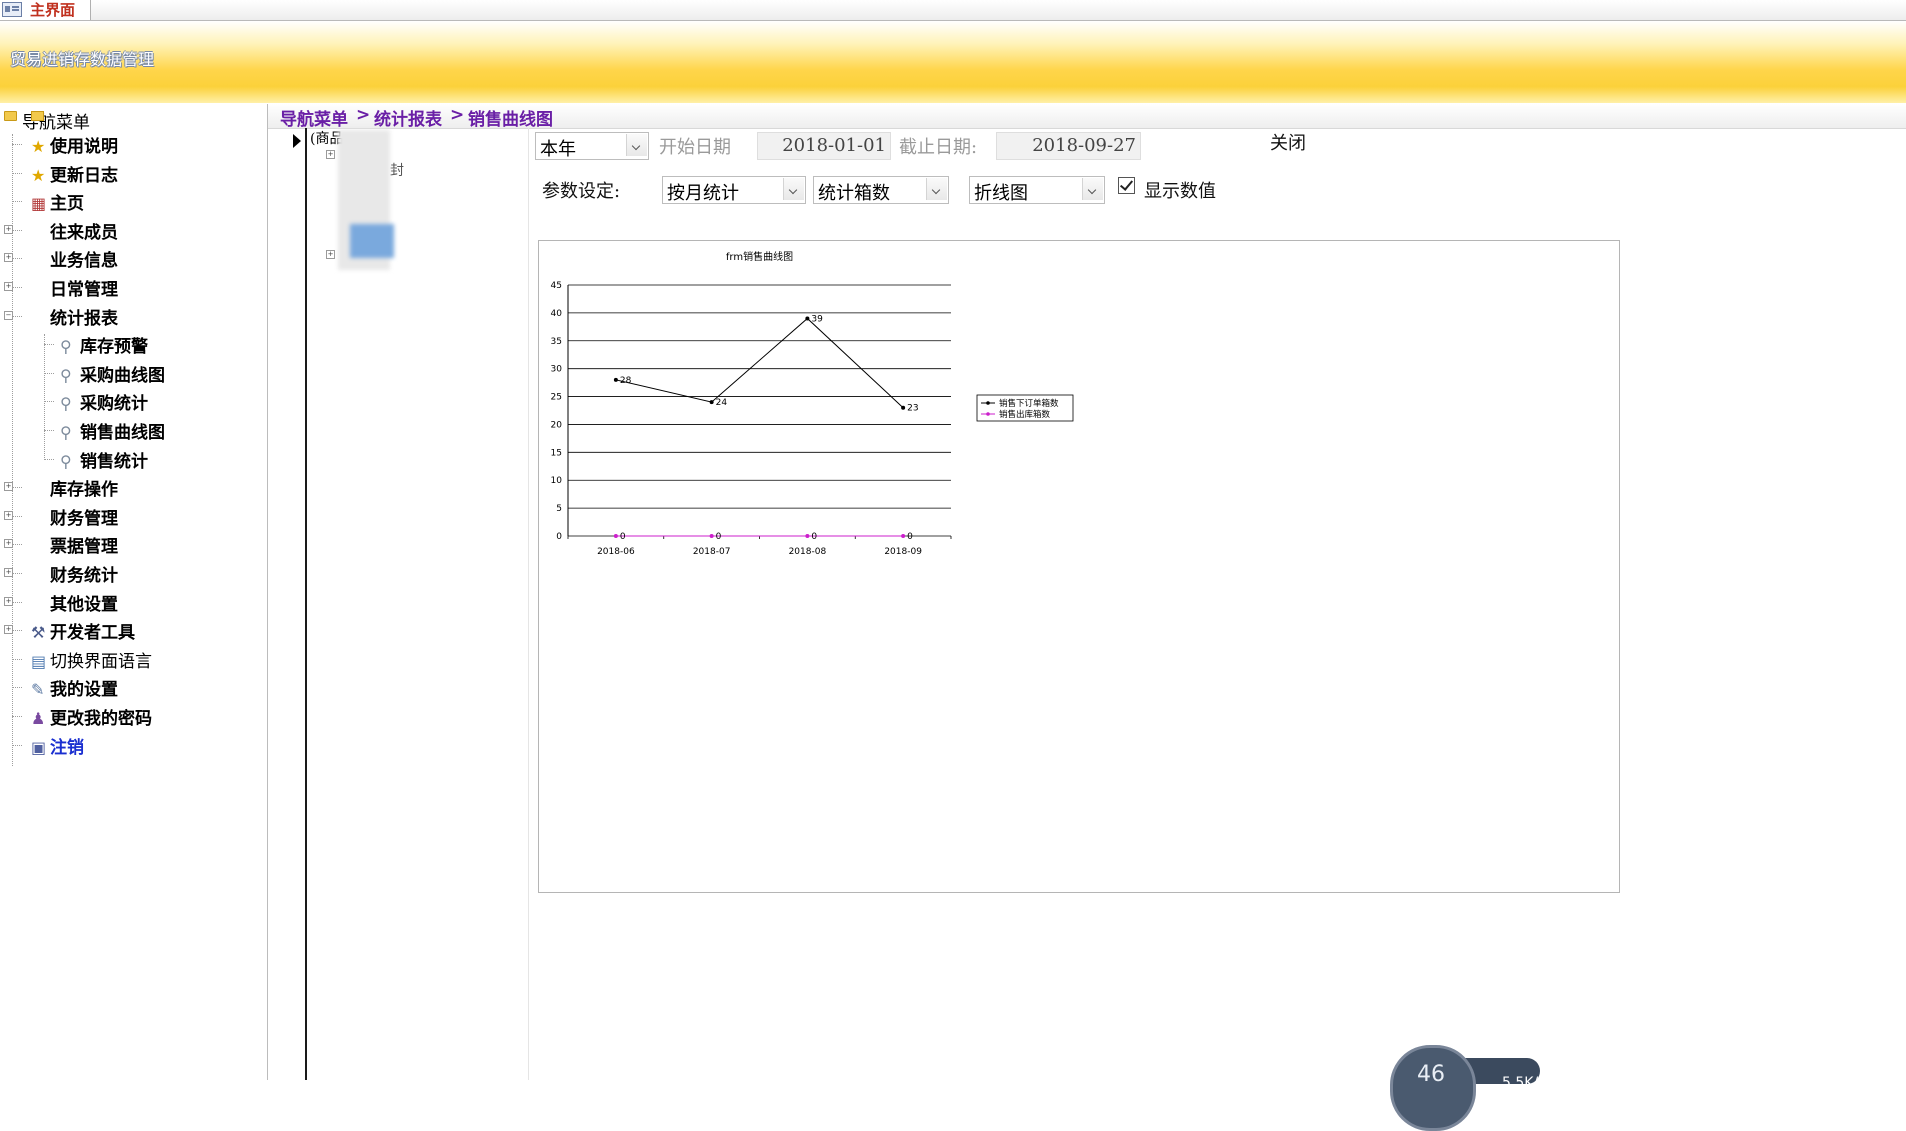  Describe the element at coordinates (556, 453) in the screenshot. I see `y-tick-label: 15` at that location.